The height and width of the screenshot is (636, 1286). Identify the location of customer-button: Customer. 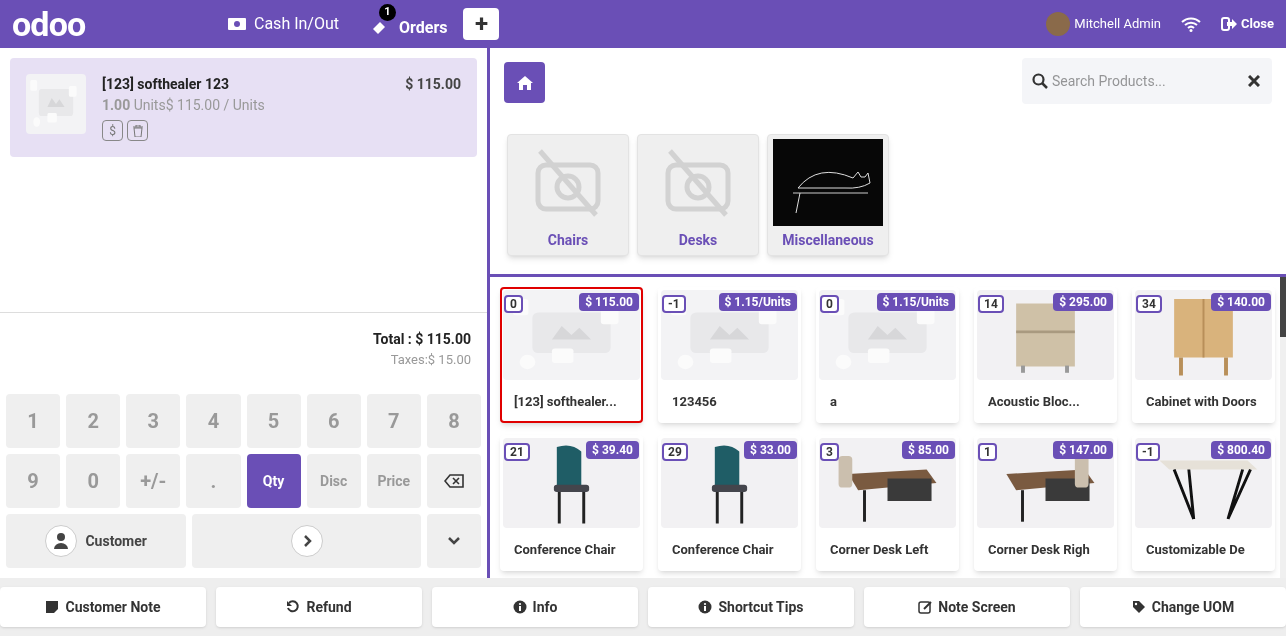
(96, 541).